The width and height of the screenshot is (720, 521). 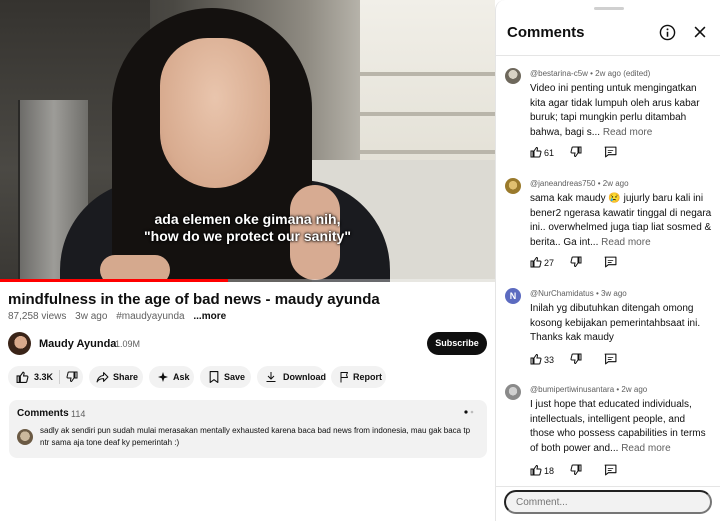 I want to click on like-divider, so click(x=59, y=377).